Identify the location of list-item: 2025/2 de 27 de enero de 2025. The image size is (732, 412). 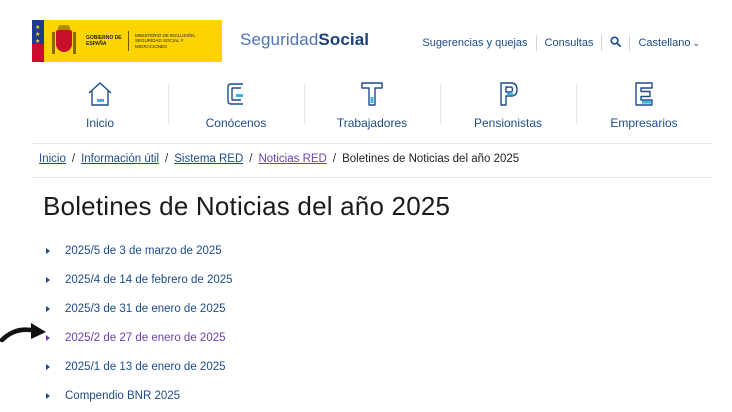
(139, 337).